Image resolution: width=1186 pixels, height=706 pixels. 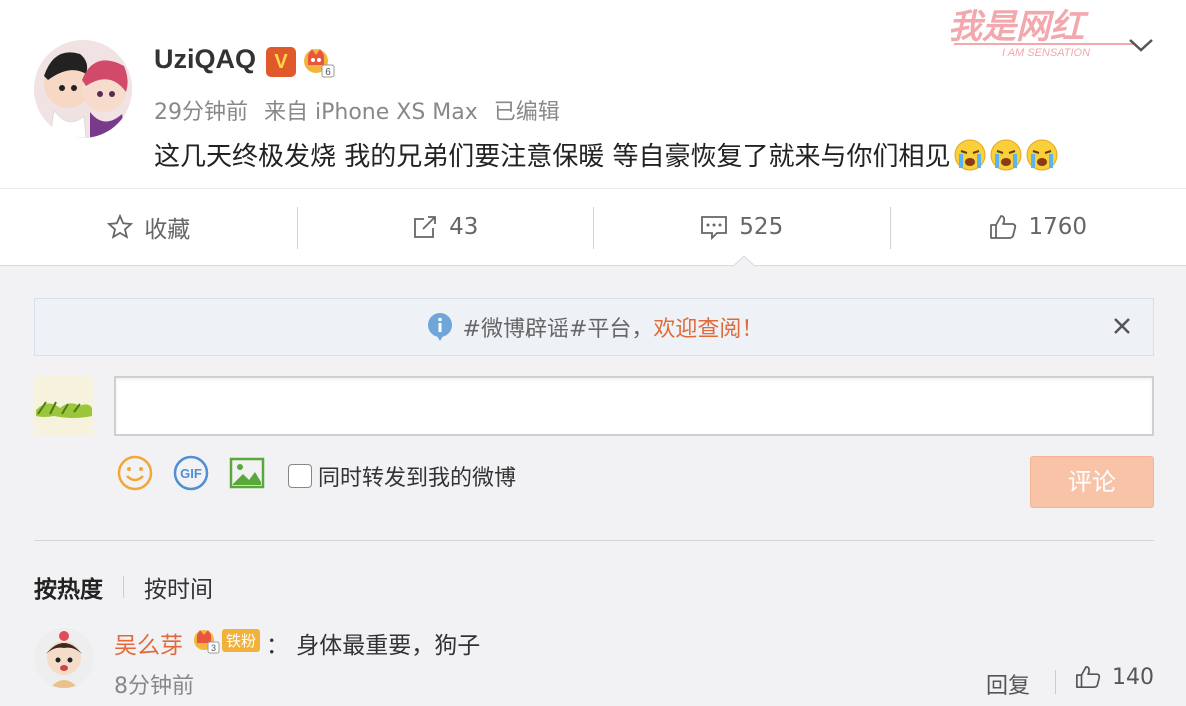 I want to click on vip-crown-icon: 6, so click(x=319, y=62).